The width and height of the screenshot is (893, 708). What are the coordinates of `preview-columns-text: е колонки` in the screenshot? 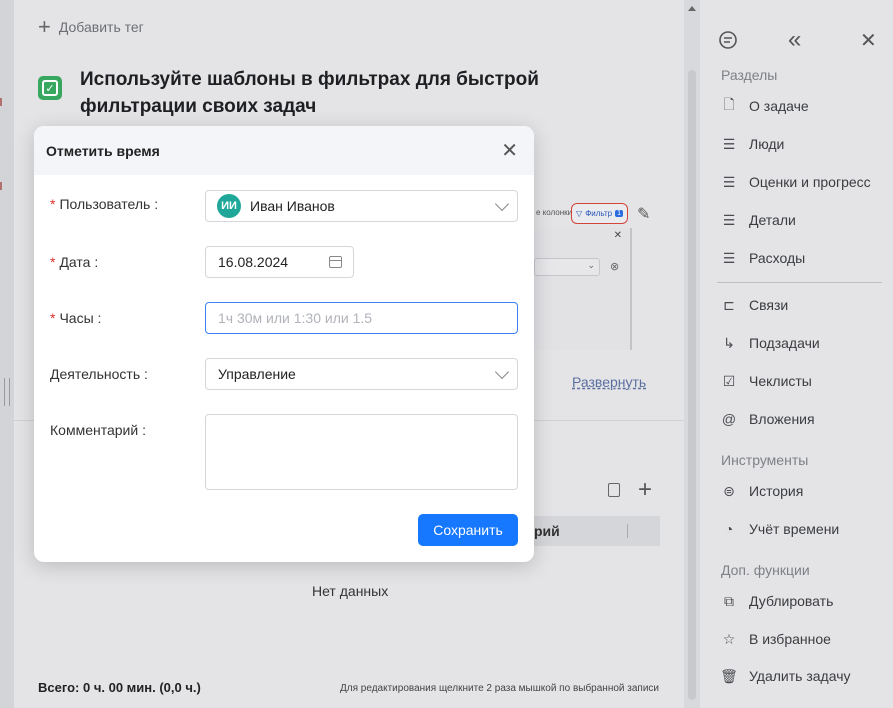 It's located at (554, 212).